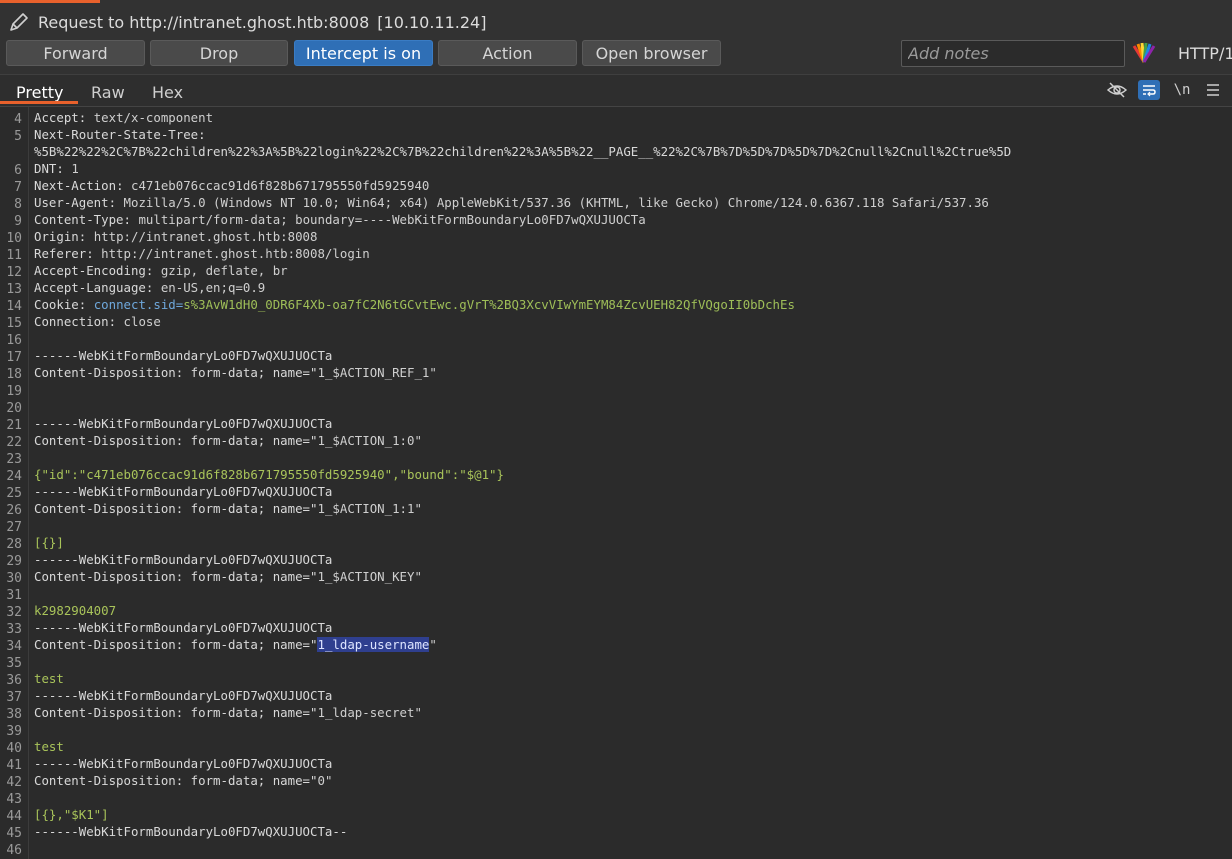  What do you see at coordinates (616, 118) in the screenshot?
I see `editor-line: 4 Accept: text/x-component` at bounding box center [616, 118].